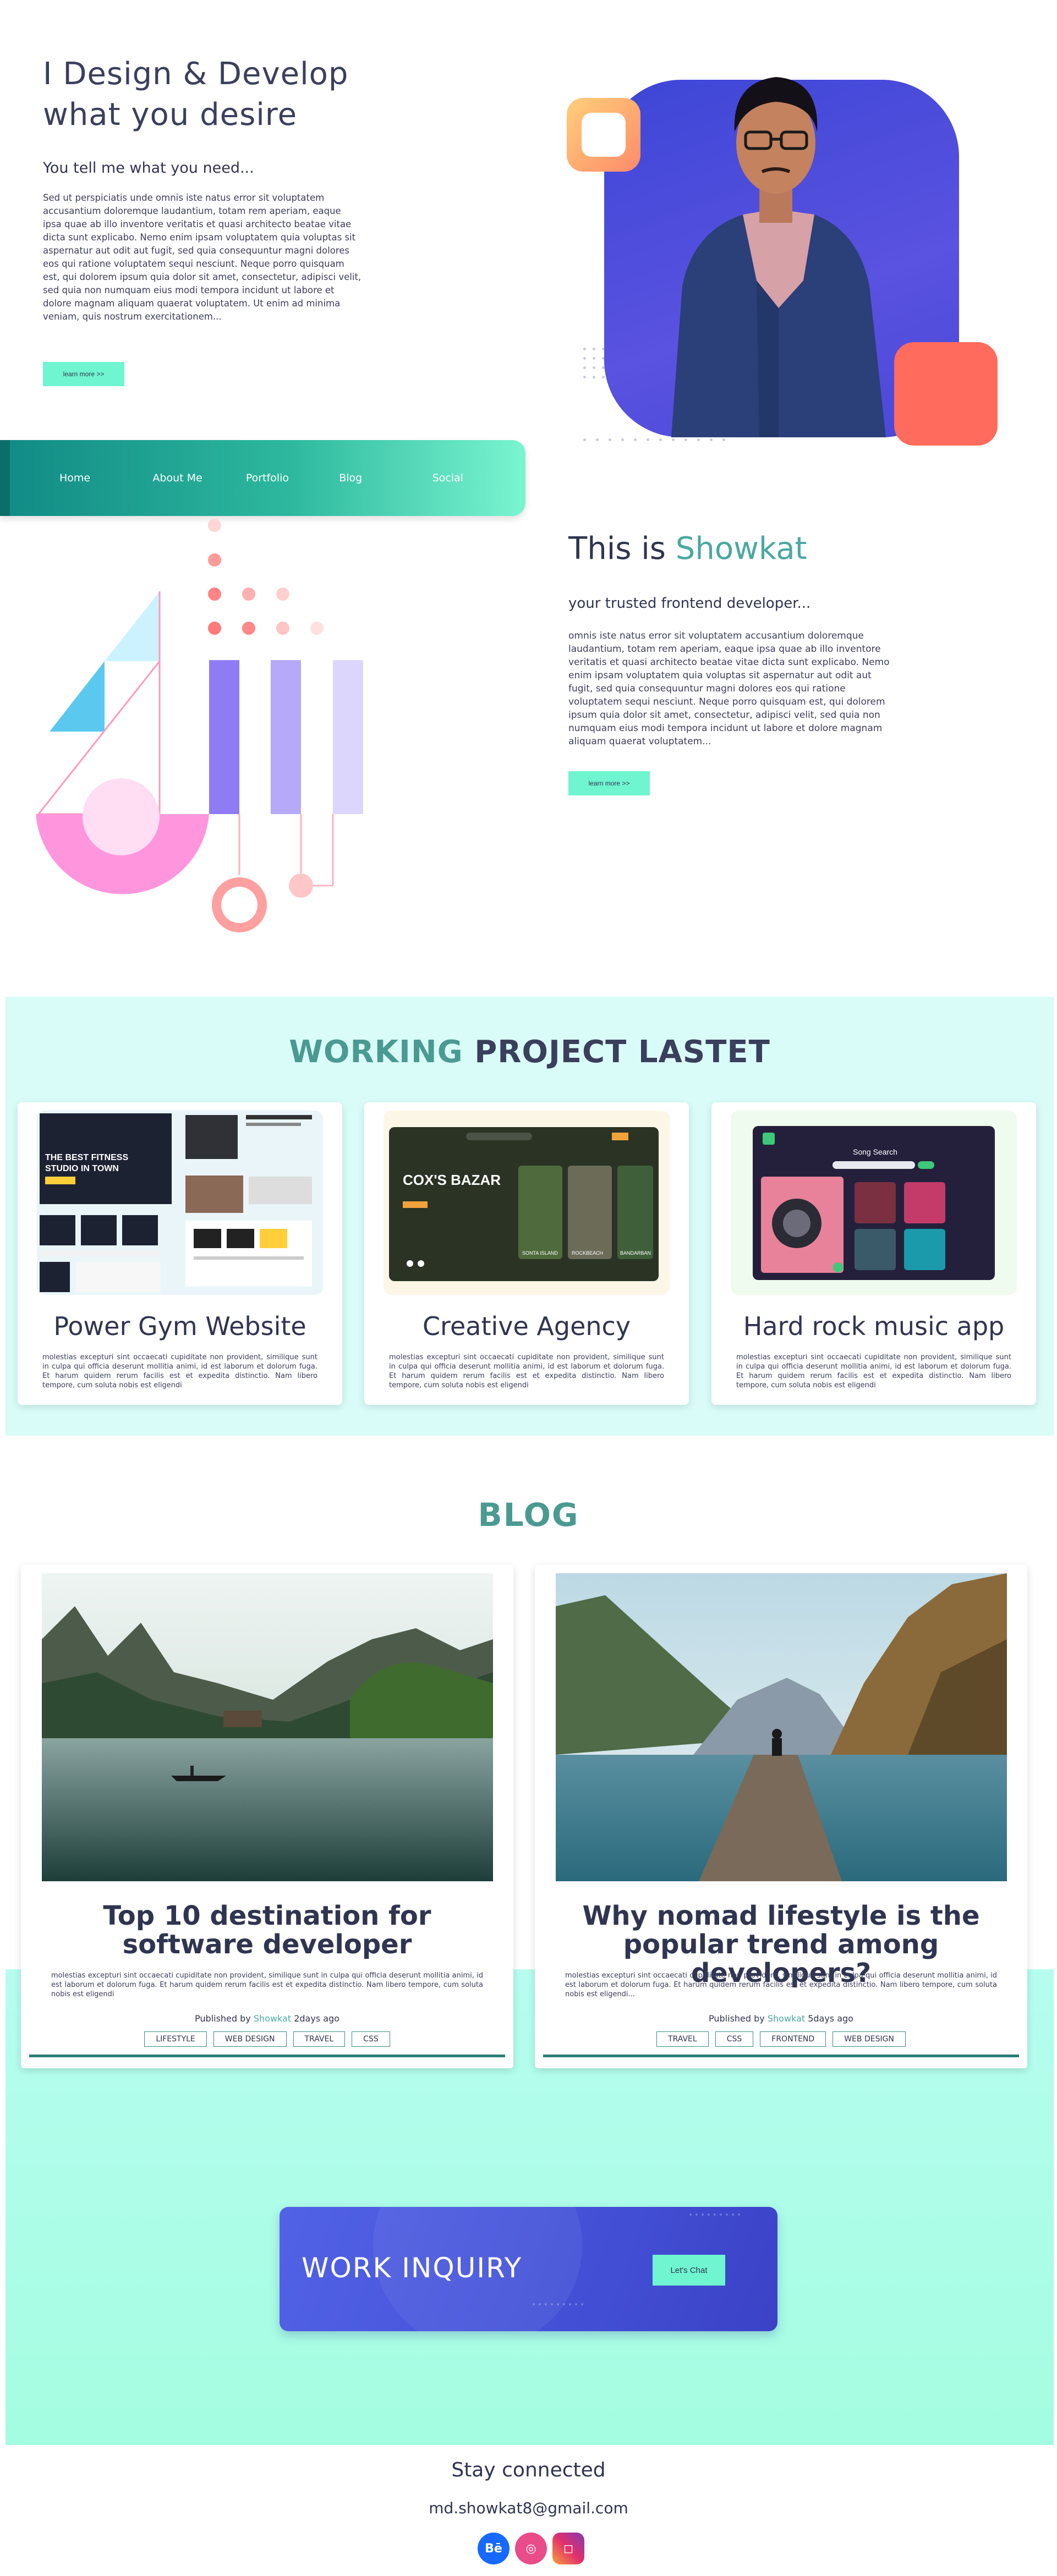 The image size is (1057, 2576). I want to click on post-age: 5days ago, so click(830, 2018).